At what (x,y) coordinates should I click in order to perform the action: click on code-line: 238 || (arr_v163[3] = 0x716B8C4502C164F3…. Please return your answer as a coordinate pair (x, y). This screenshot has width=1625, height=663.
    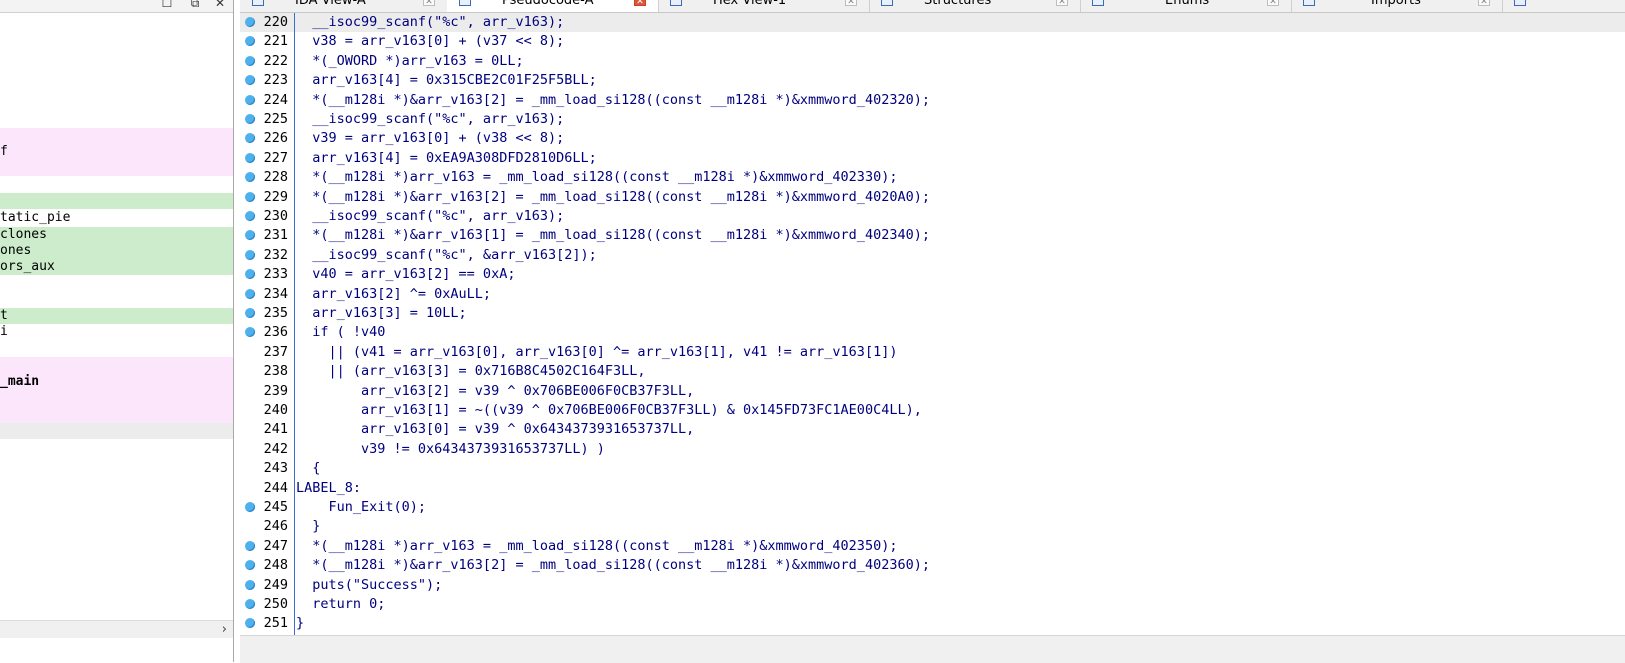
    Looking at the image, I should click on (932, 371).